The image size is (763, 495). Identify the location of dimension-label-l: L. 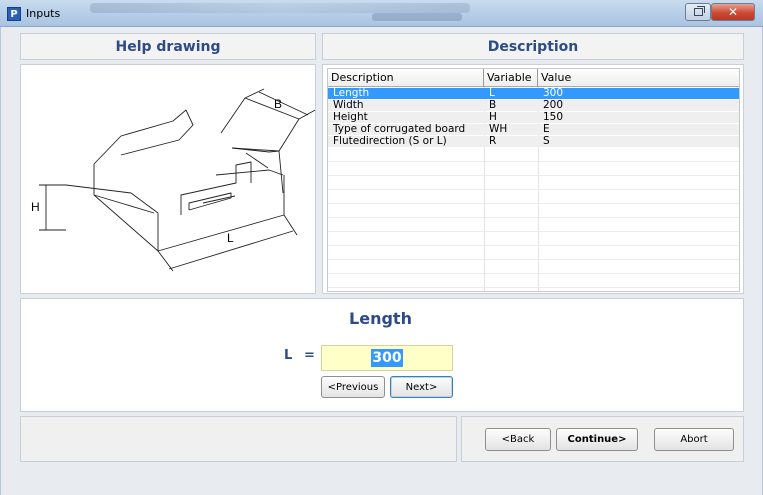
(230, 238).